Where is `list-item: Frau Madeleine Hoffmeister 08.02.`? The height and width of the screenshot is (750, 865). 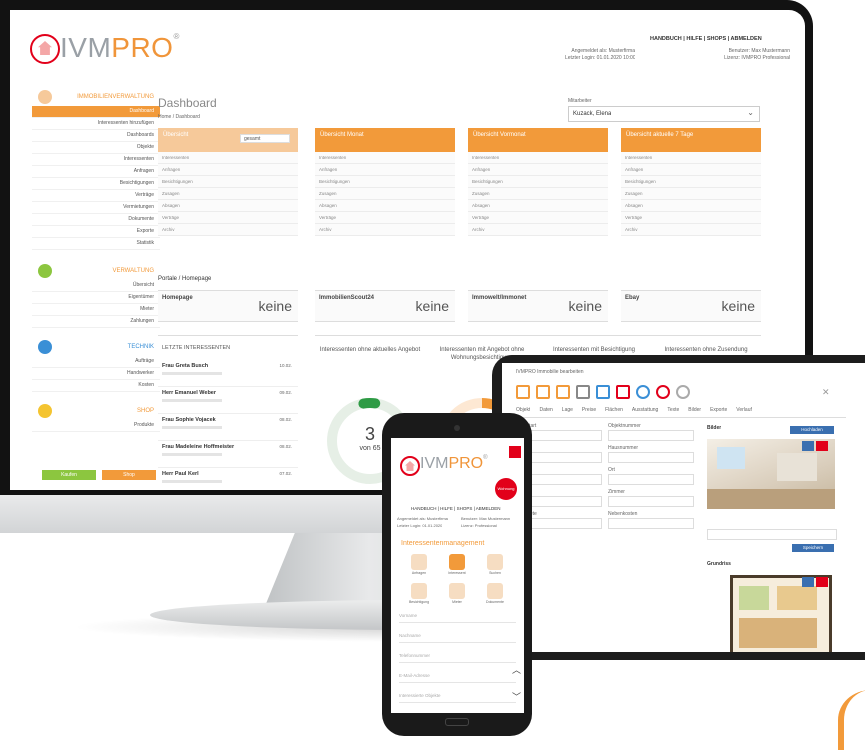 list-item: Frau Madeleine Hoffmeister 08.02. is located at coordinates (228, 454).